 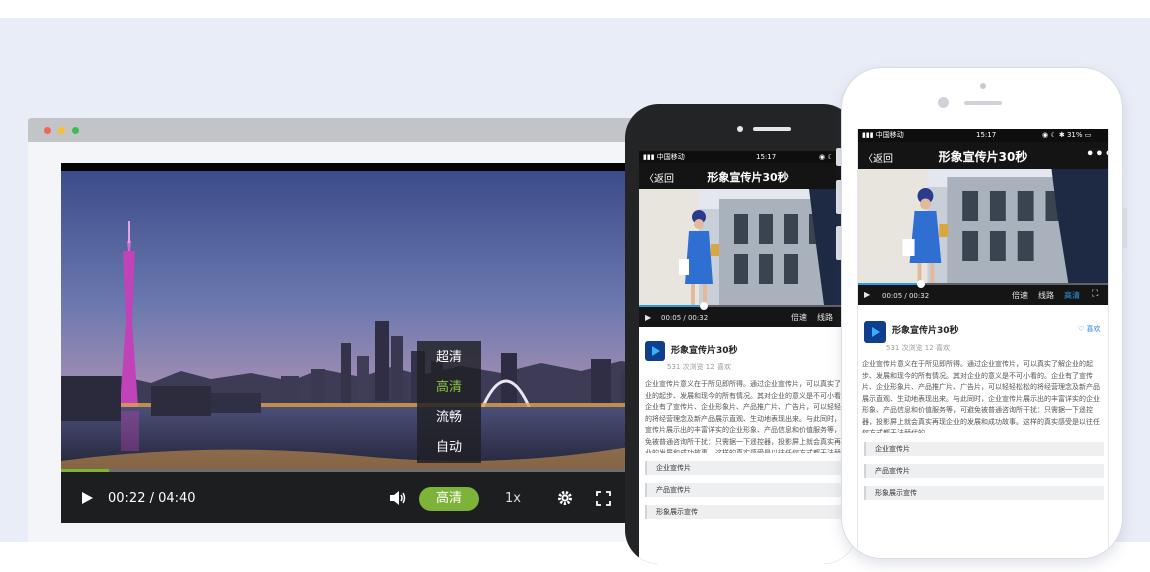 What do you see at coordinates (1095, 294) in the screenshot?
I see `fullscreen-icon: ⛶` at bounding box center [1095, 294].